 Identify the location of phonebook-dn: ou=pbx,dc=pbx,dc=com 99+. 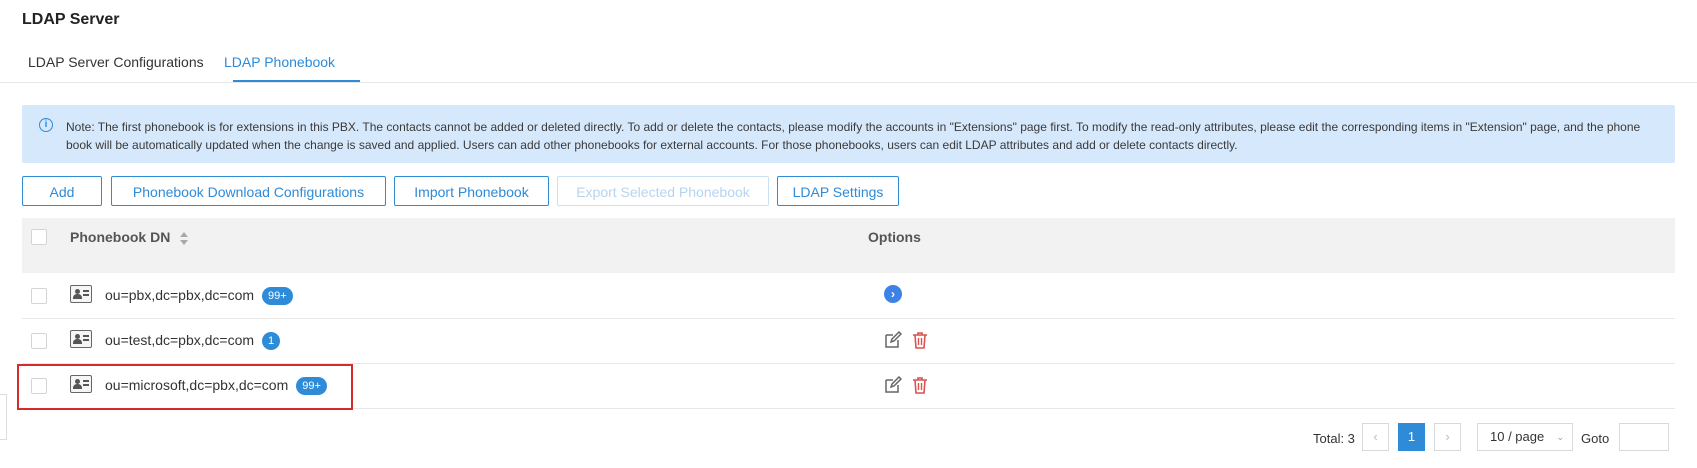
(199, 296).